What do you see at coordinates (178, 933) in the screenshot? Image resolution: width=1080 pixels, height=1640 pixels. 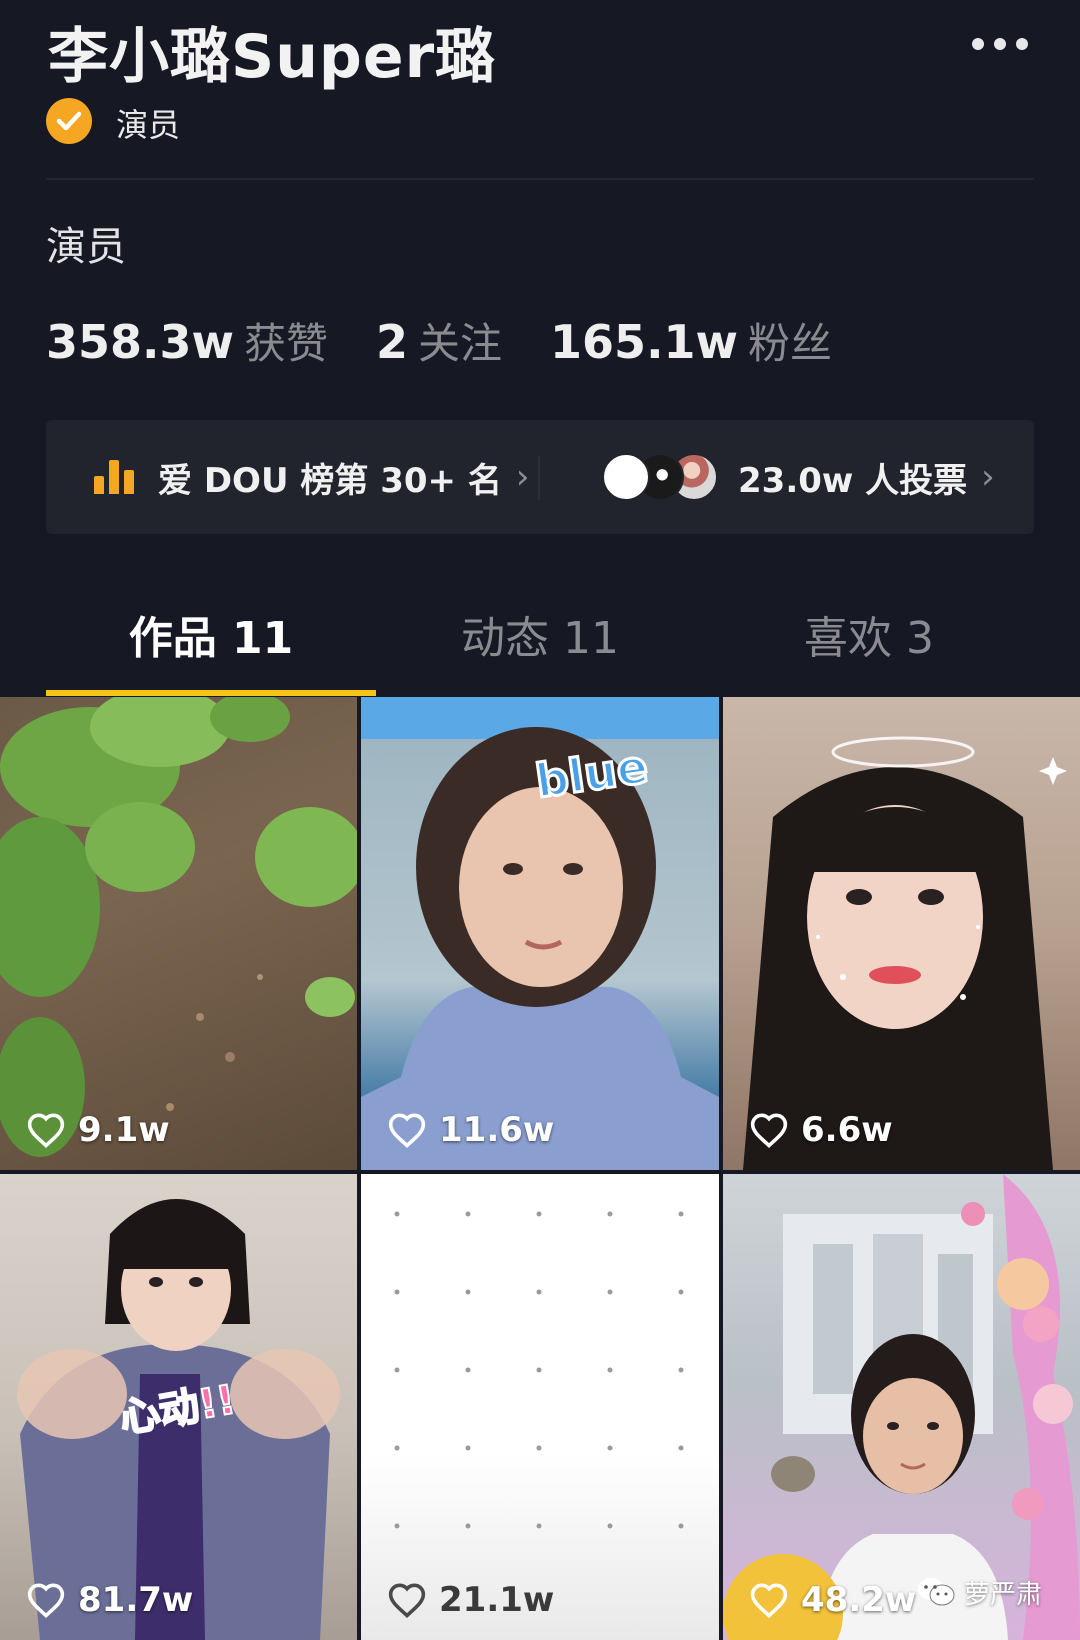 I see `video-thumbnail: 9.1w` at bounding box center [178, 933].